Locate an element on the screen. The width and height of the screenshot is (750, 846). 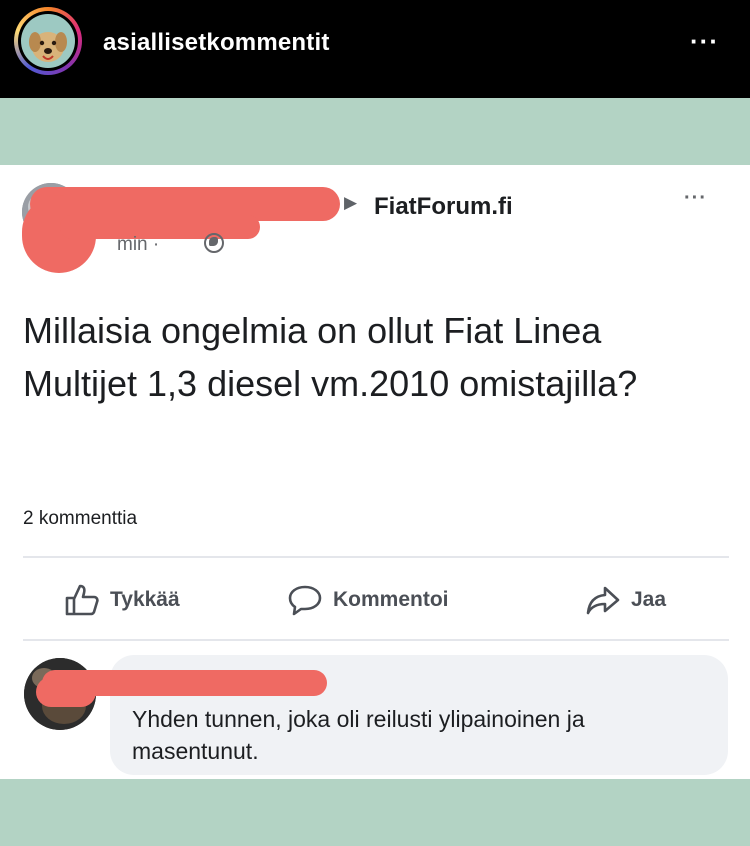
comment-icon is located at coordinates (305, 600).